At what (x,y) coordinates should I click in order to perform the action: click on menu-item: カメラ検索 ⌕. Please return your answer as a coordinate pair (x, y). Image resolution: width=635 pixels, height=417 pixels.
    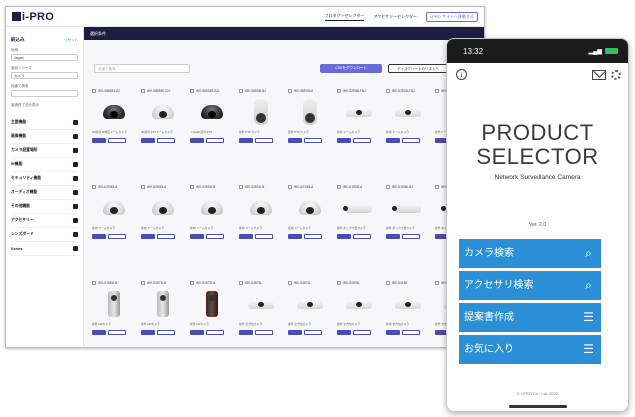
    Looking at the image, I should click on (530, 253).